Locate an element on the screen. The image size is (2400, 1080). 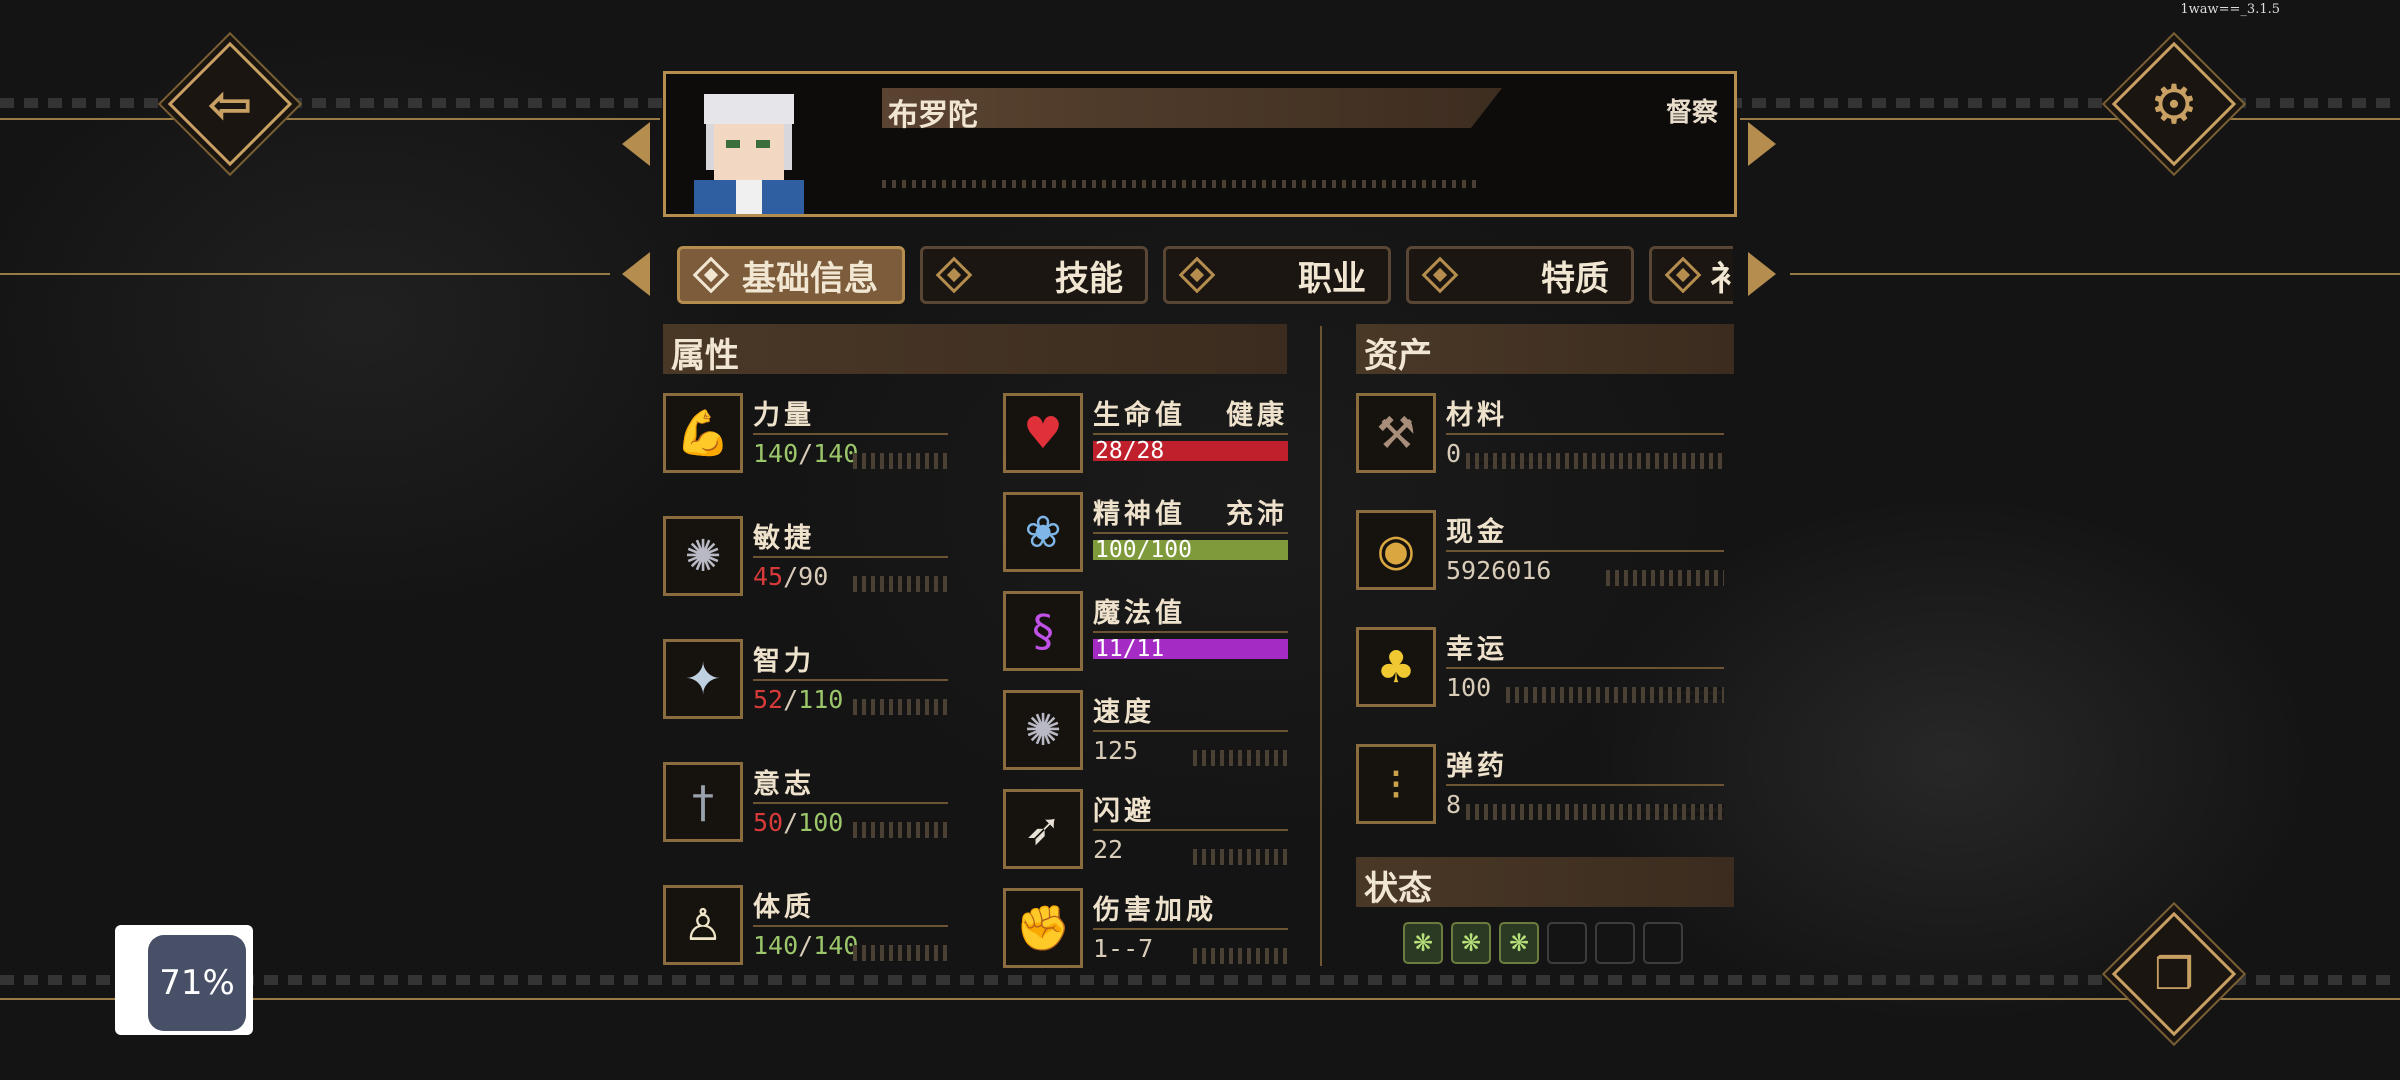
tab-label: 基础信息 is located at coordinates (810, 278).